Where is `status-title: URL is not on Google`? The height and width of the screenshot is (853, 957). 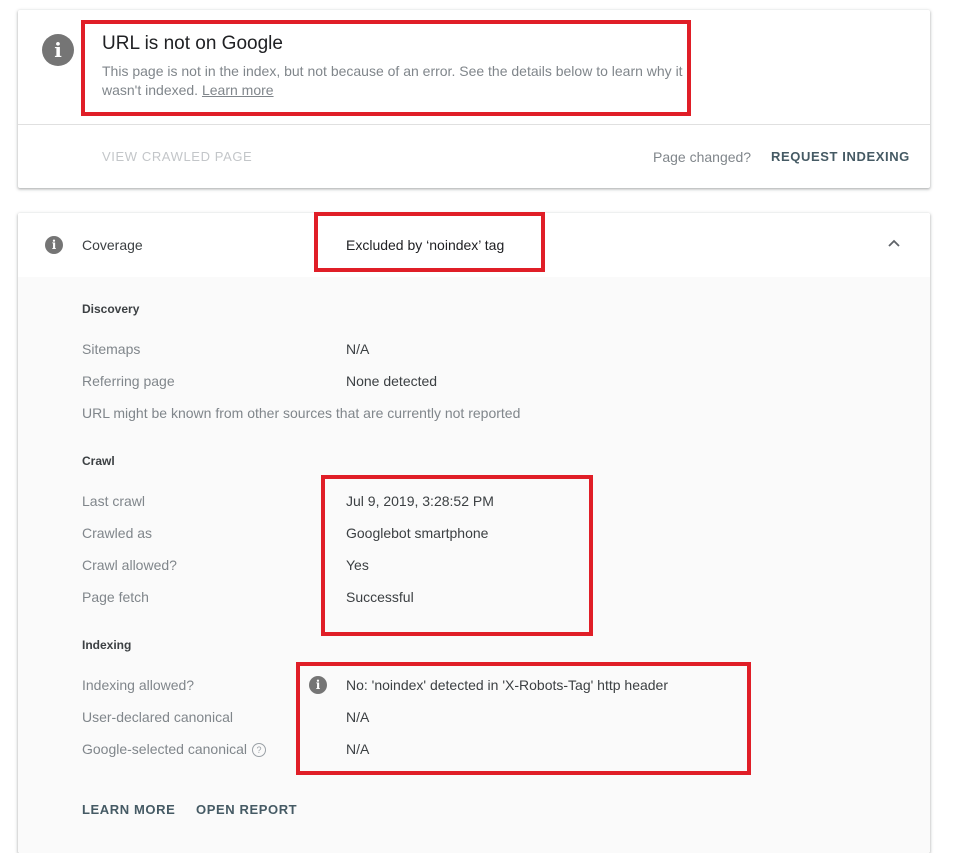 status-title: URL is not on Google is located at coordinates (192, 43).